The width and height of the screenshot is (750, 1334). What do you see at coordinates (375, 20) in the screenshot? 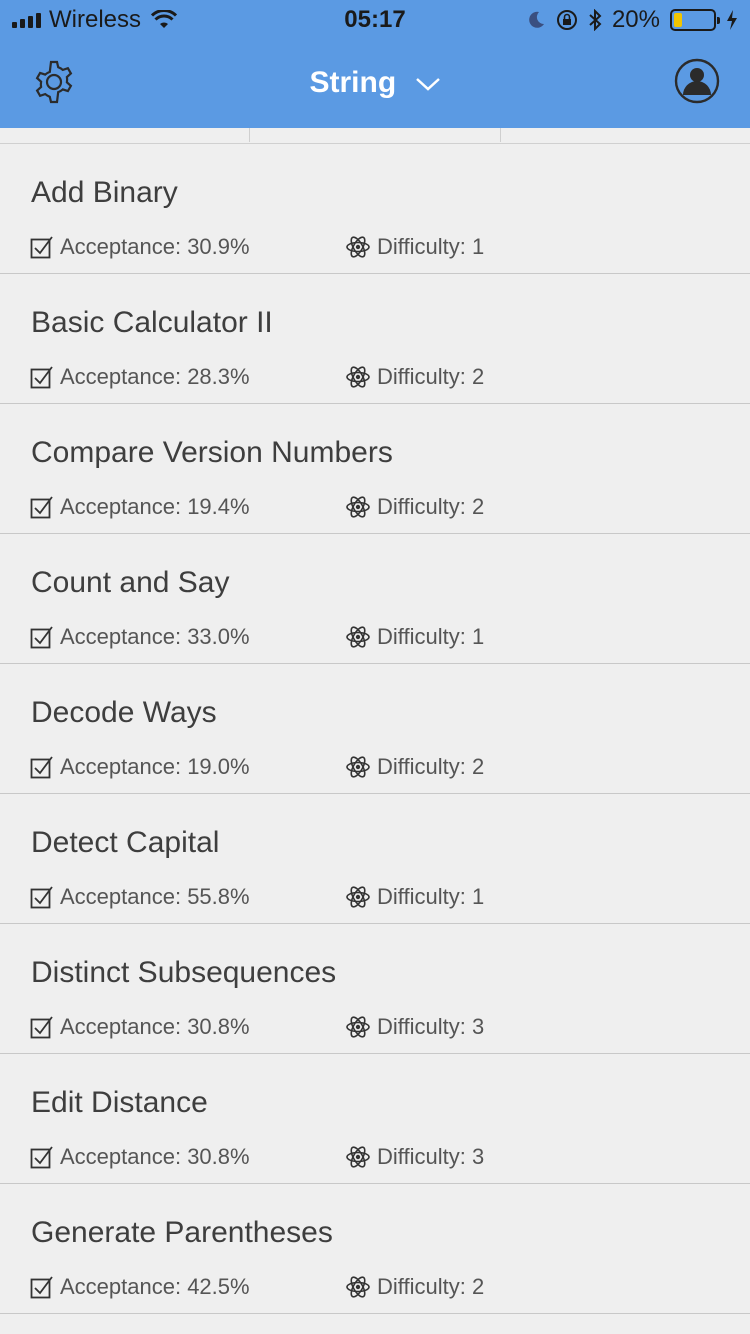
I see `status-bar: Wireless 05:17 20%` at bounding box center [375, 20].